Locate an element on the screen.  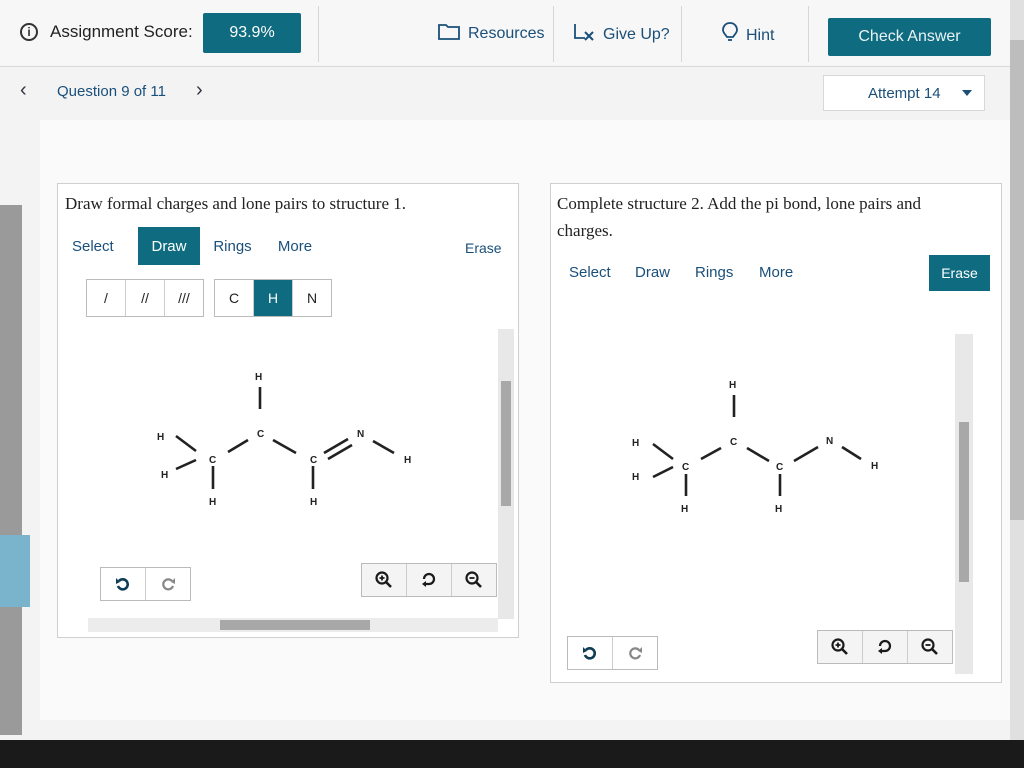
horizontal-scrollbar is located at coordinates (293, 625).